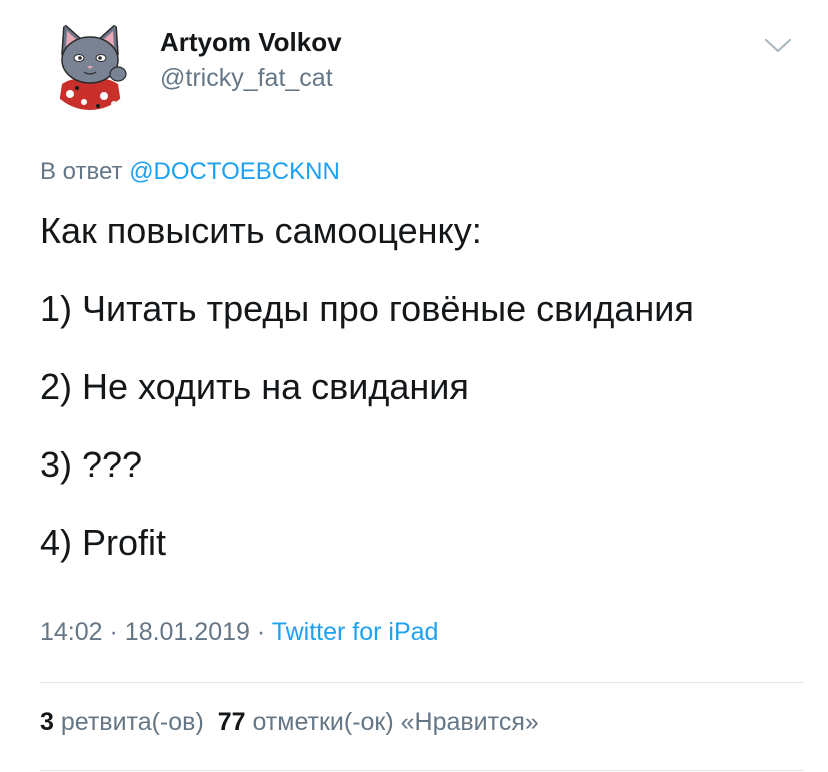 This screenshot has height=772, width=828. I want to click on retweets-stat: 3 ретвита(-ов), so click(122, 722).